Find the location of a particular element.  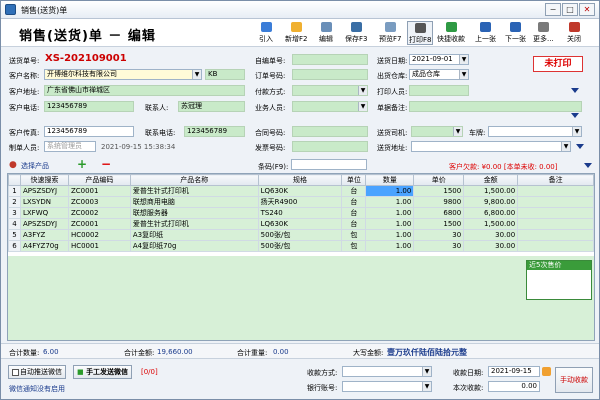

warehouse-select: 成品仓库 ▼ is located at coordinates (439, 74).